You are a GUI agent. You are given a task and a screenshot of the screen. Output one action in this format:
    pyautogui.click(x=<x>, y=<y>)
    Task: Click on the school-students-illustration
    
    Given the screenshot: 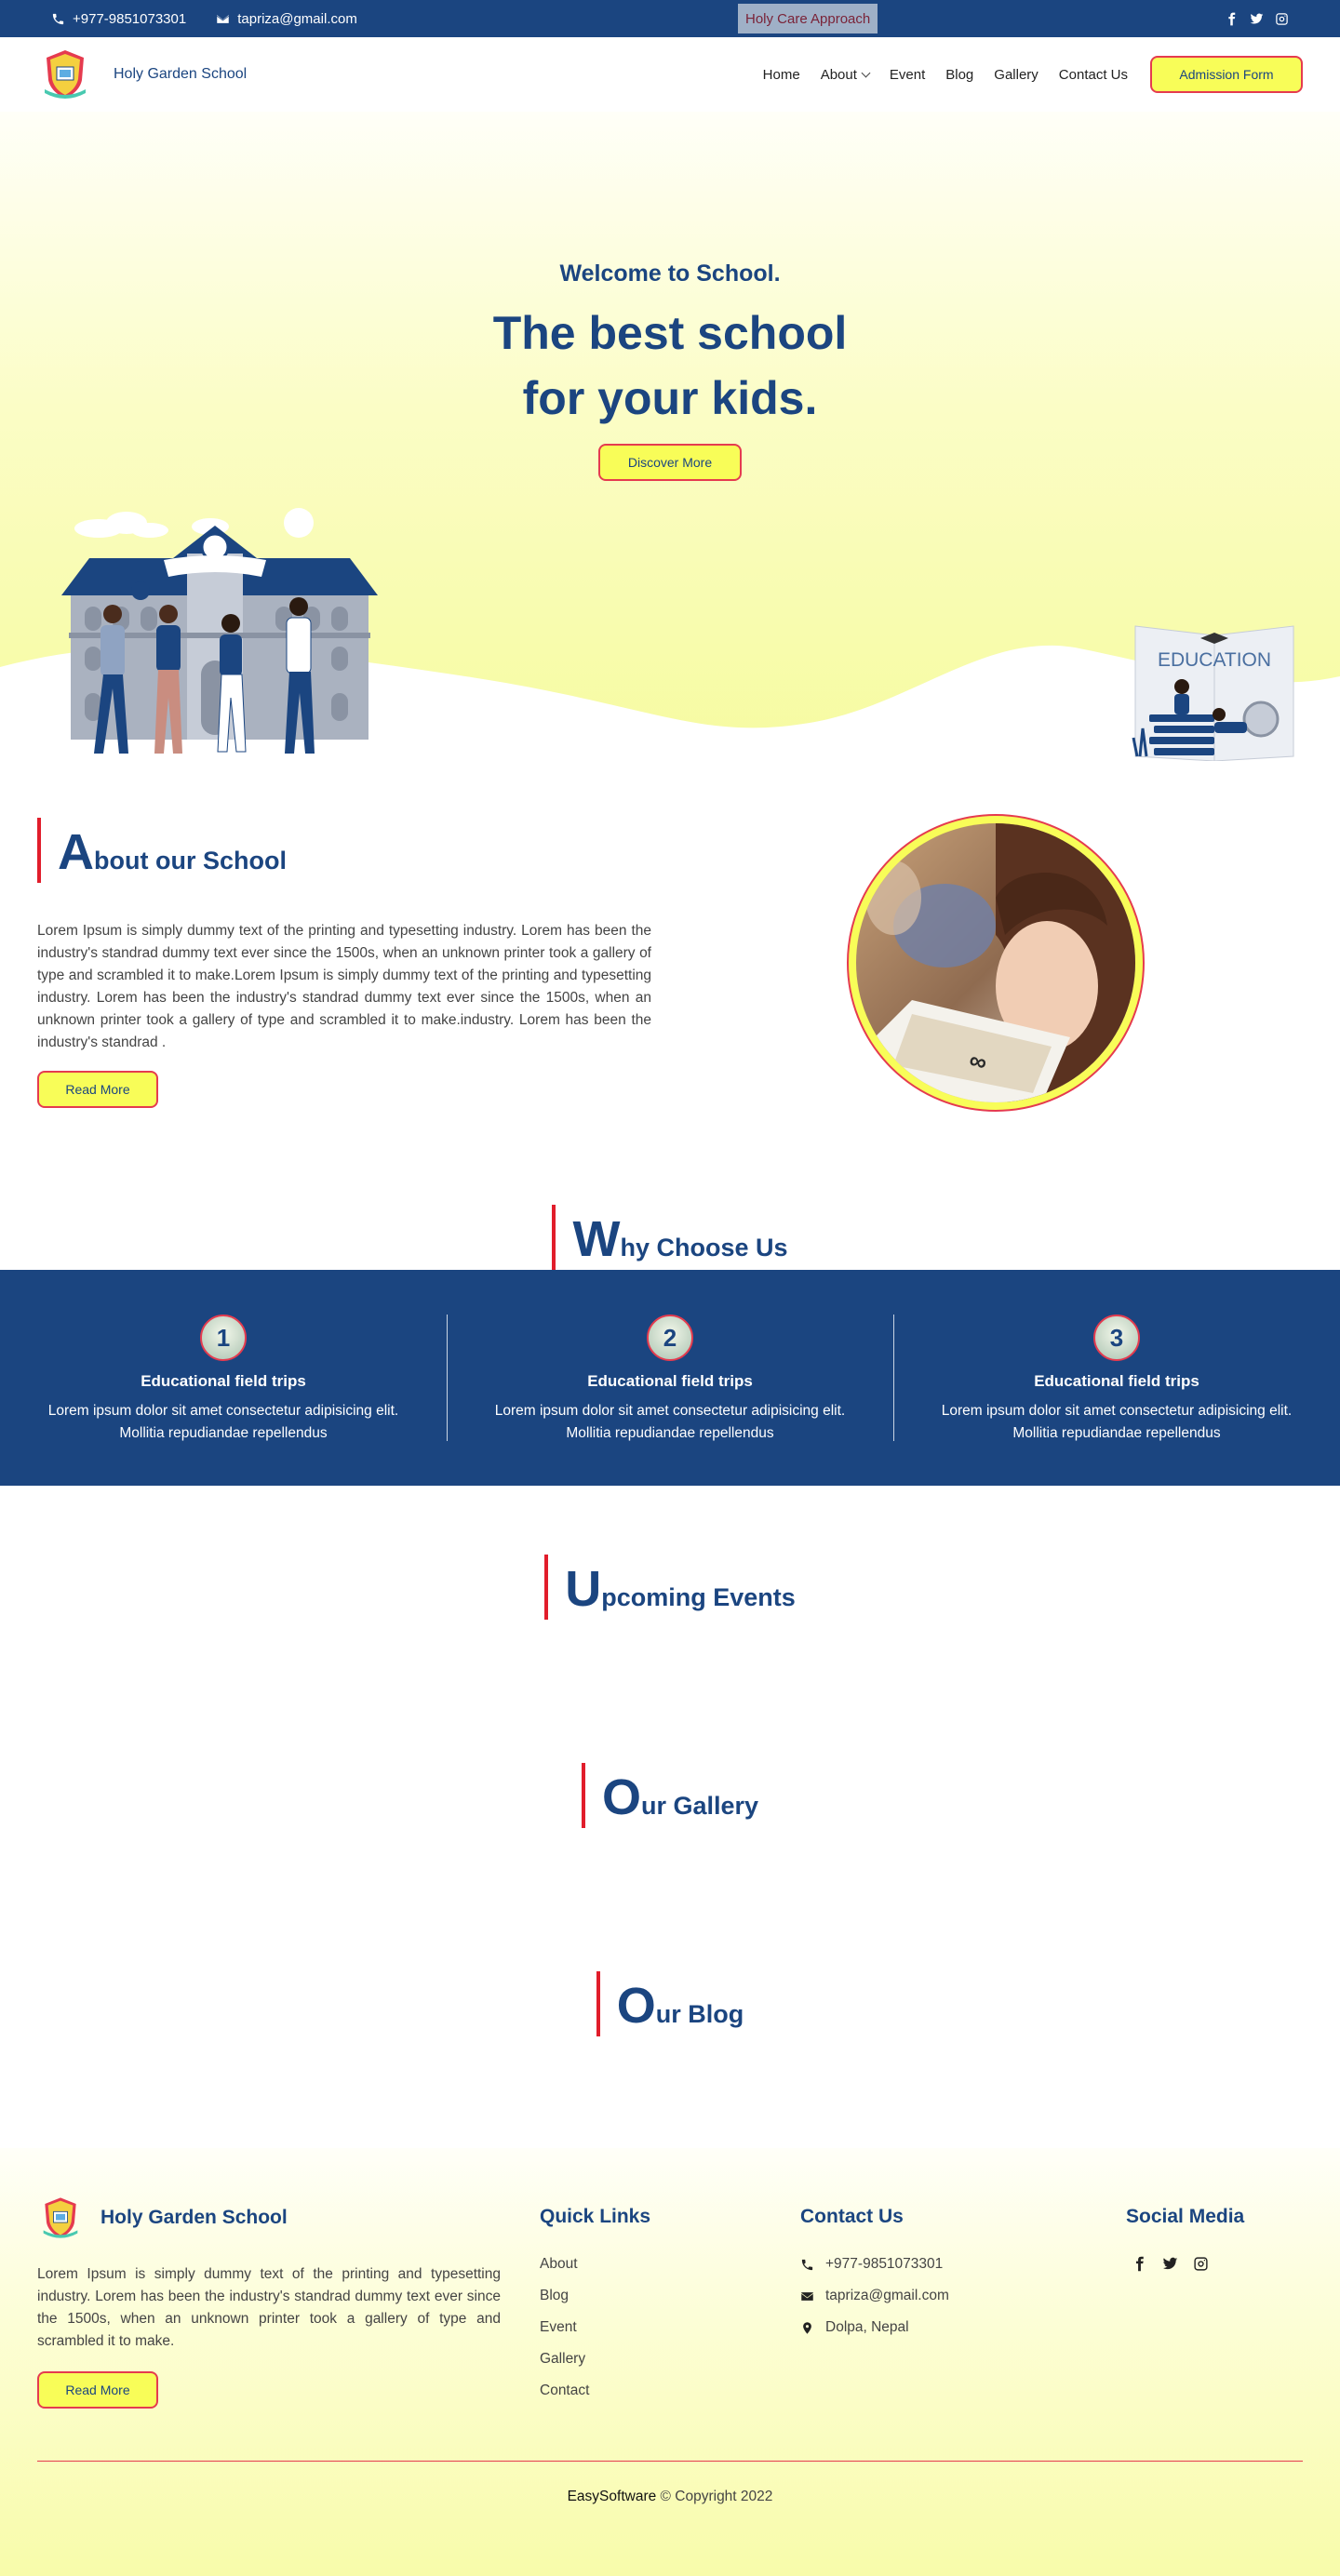 What is the action you would take?
    pyautogui.click(x=219, y=631)
    